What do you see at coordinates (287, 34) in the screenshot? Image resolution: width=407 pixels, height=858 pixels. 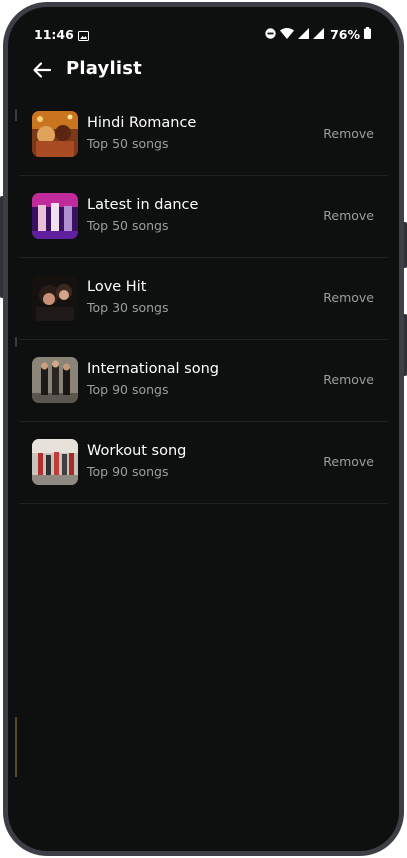 I see `wifi-icon` at bounding box center [287, 34].